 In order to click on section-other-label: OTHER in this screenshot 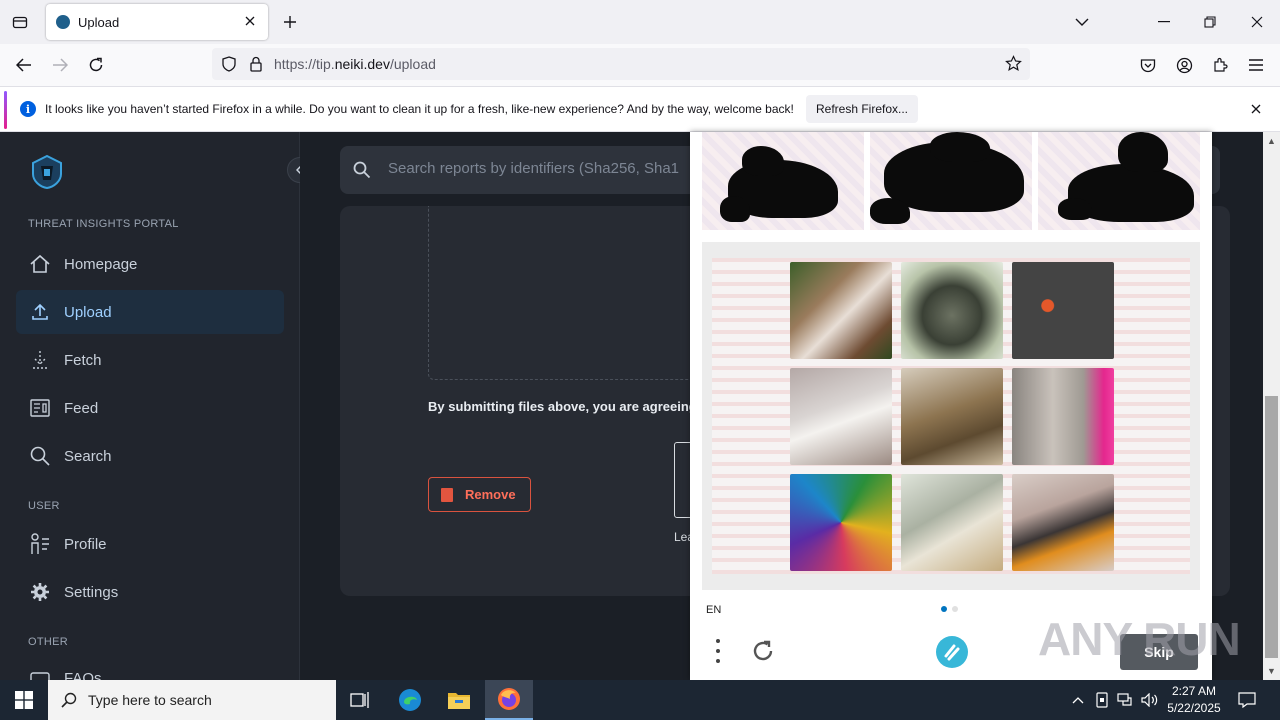, I will do `click(48, 642)`.